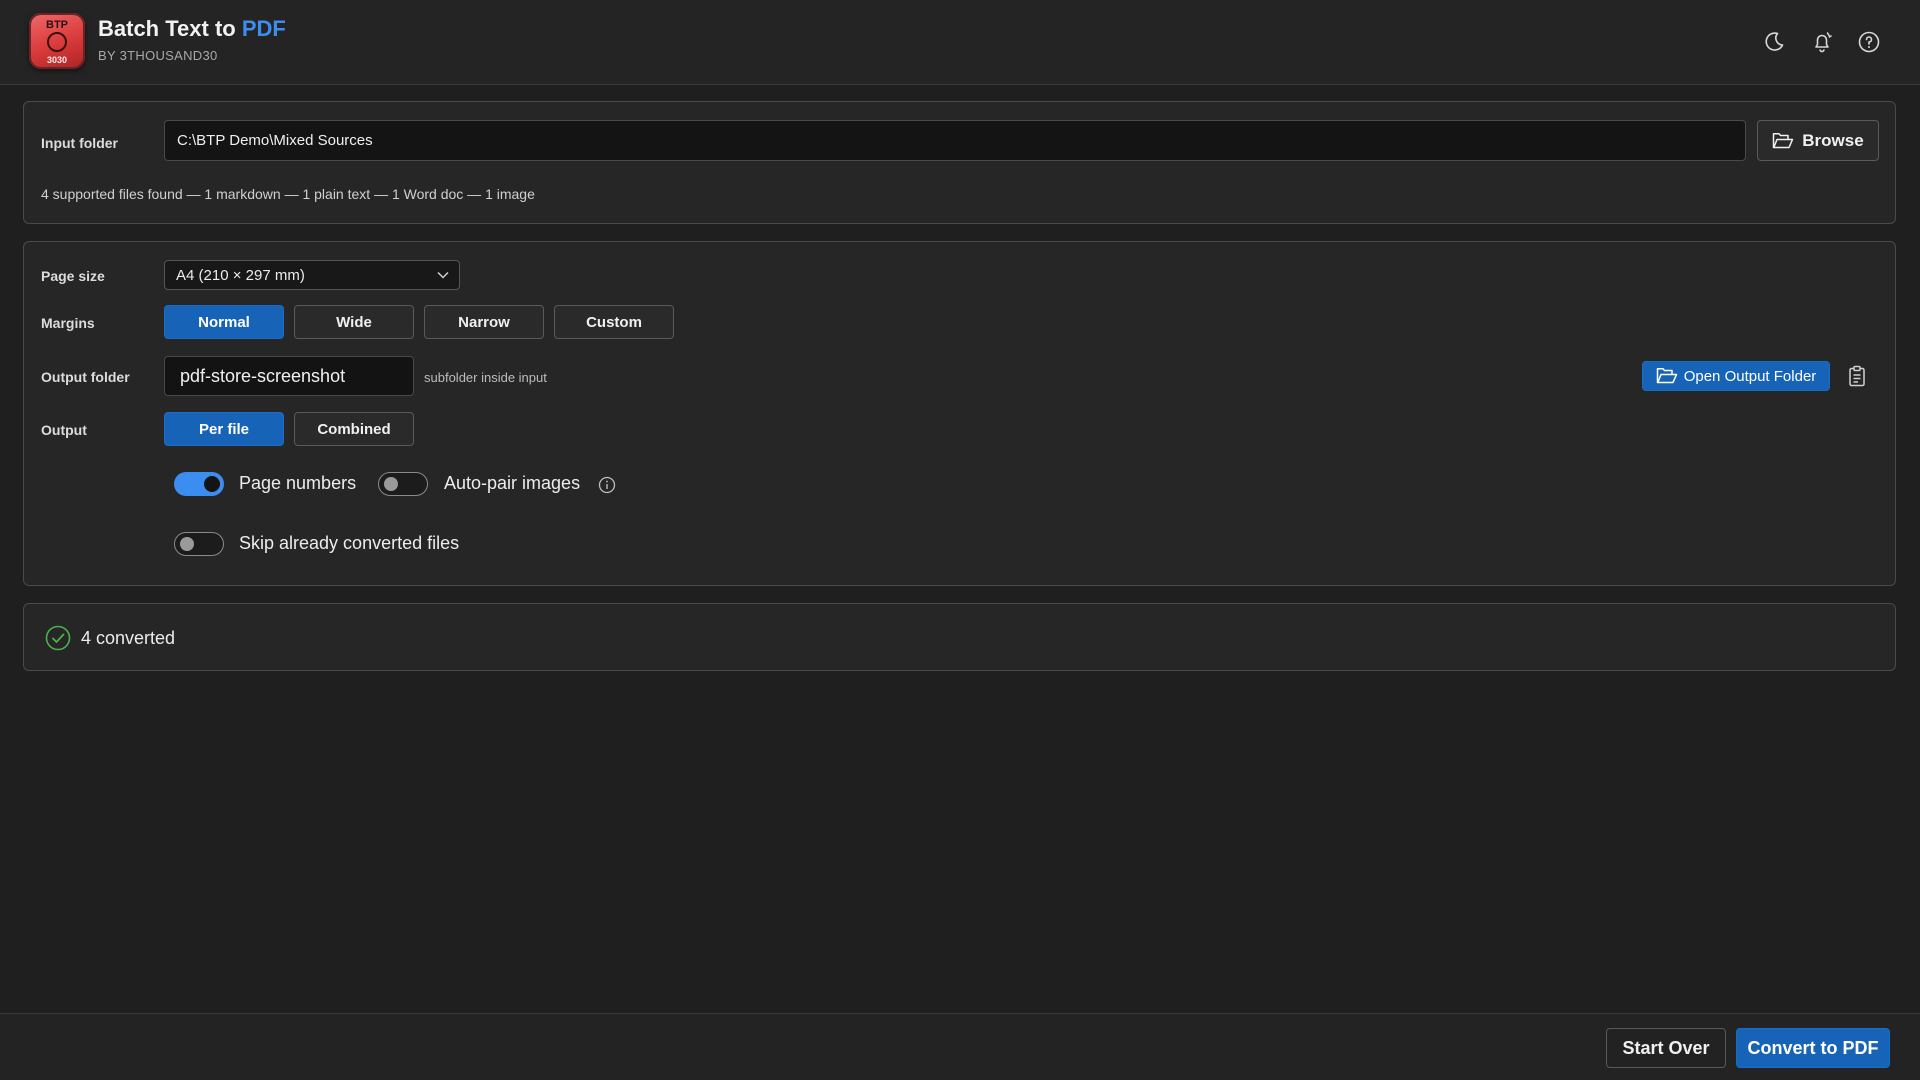 This screenshot has height=1080, width=1920. I want to click on status-panel: 4 converted, so click(959, 637).